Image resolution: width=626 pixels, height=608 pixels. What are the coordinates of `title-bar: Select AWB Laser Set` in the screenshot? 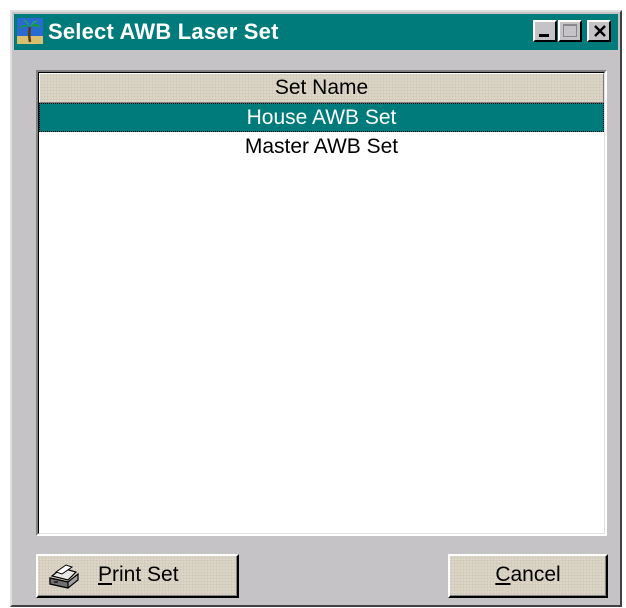 It's located at (316, 32).